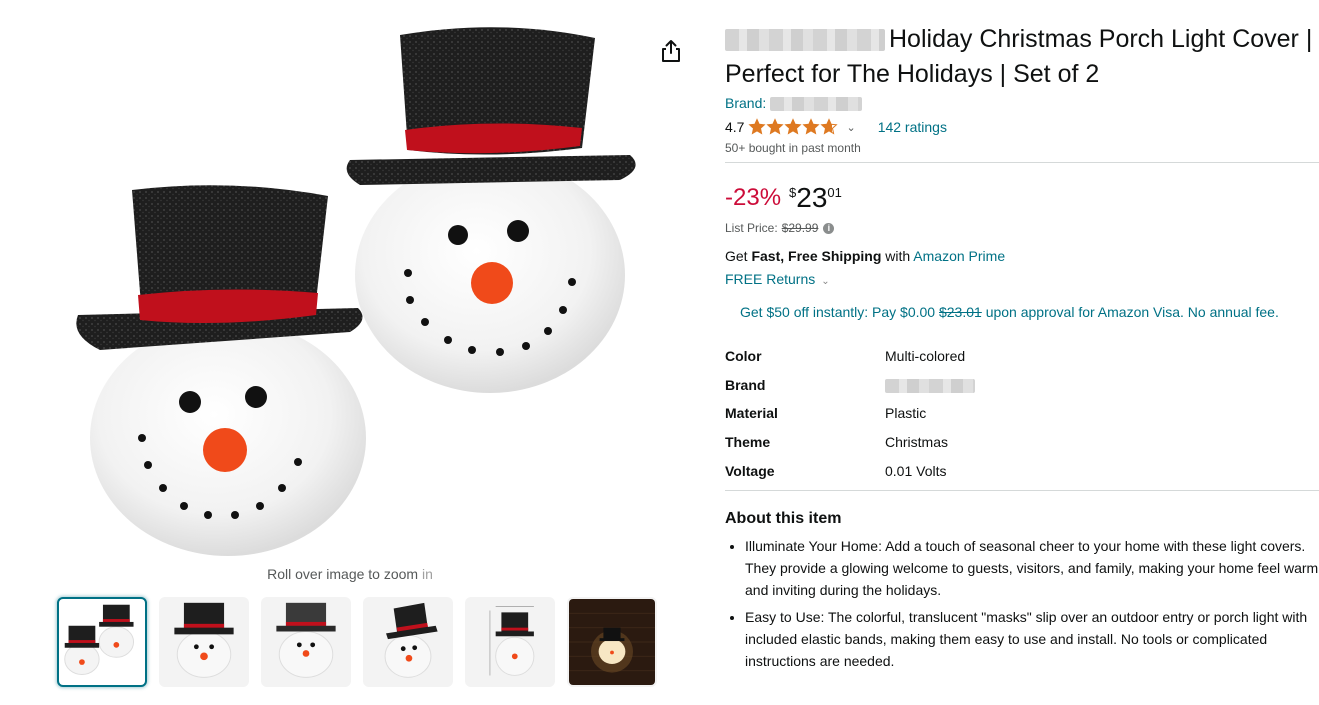  I want to click on thumbnail-snowman-front, so click(204, 642).